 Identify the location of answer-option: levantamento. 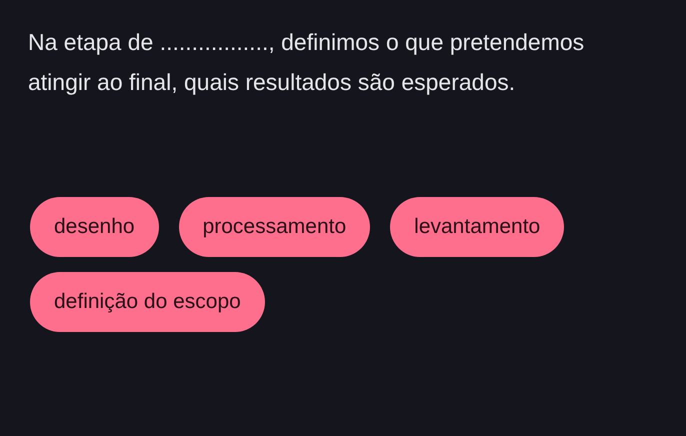
(477, 227).